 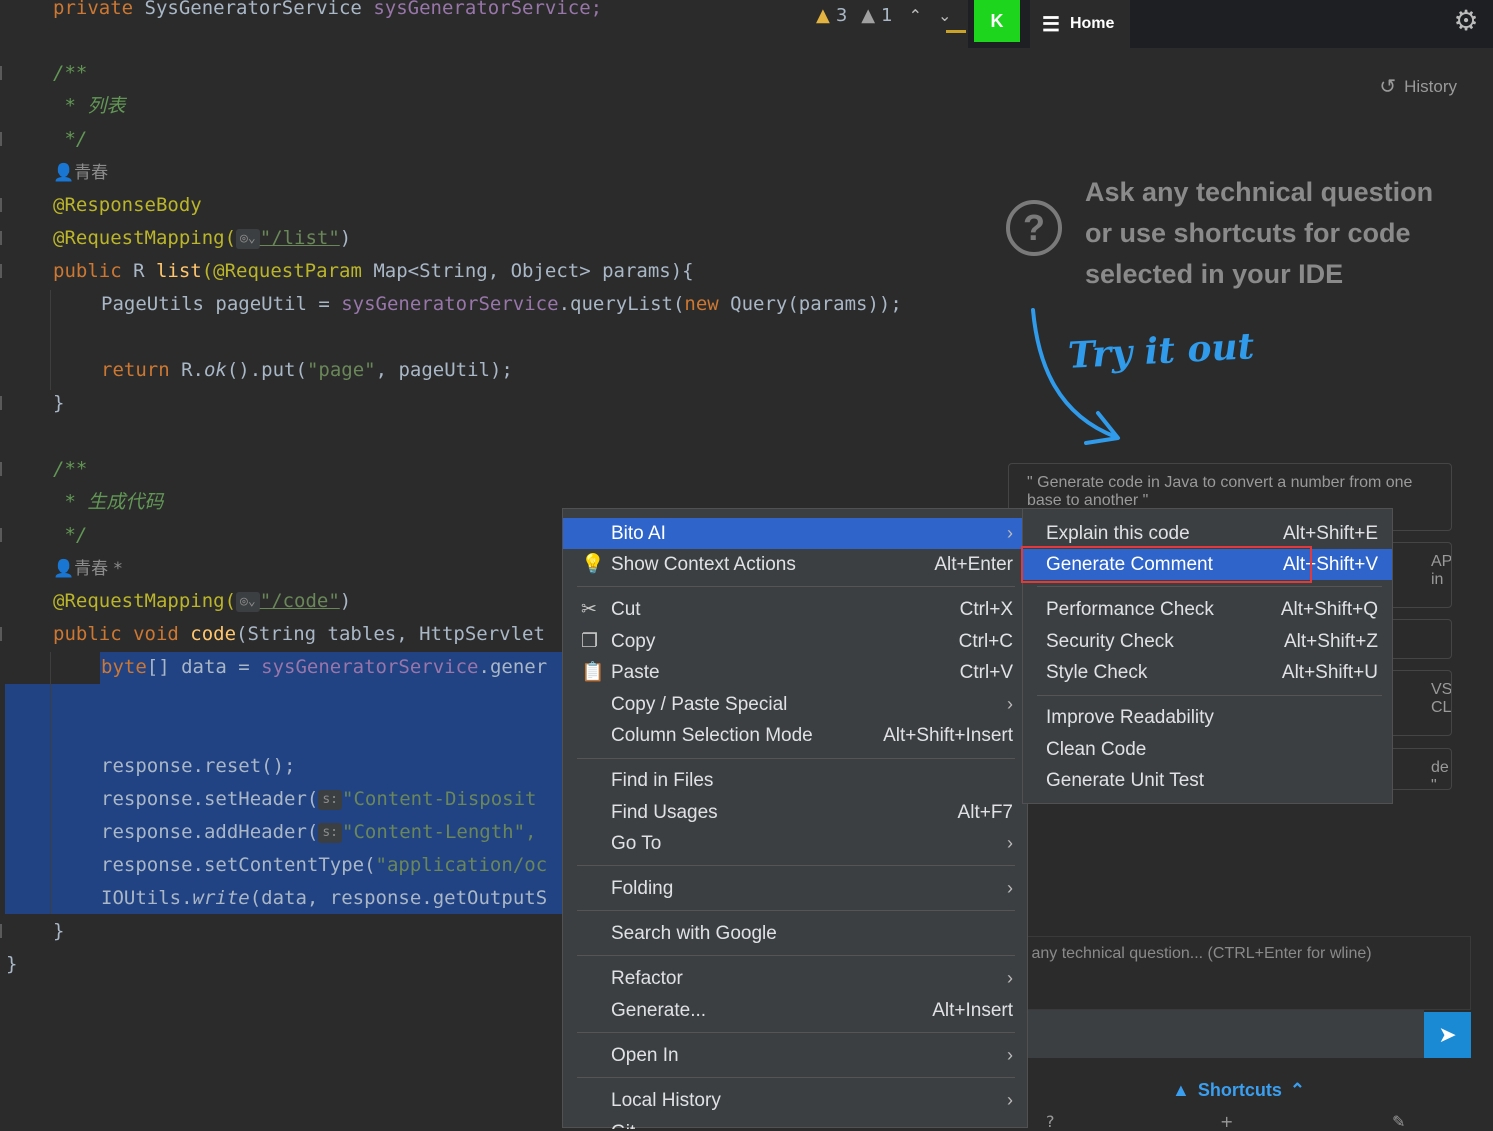 I want to click on code-line: response.addHeader(s: "Content-Length",, so click(x=318, y=832).